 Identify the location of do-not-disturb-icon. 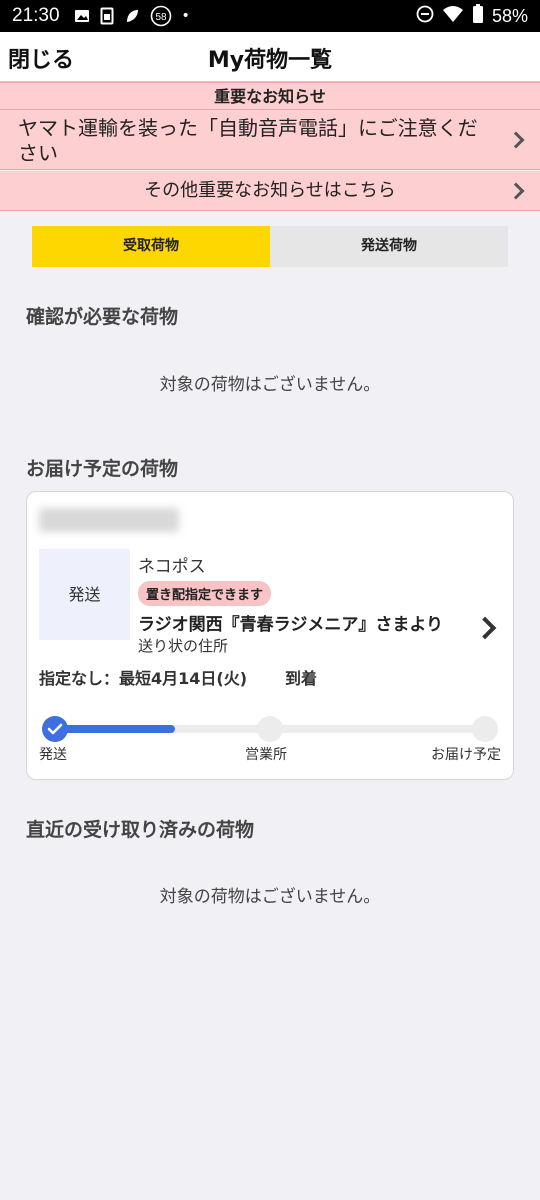
(425, 16).